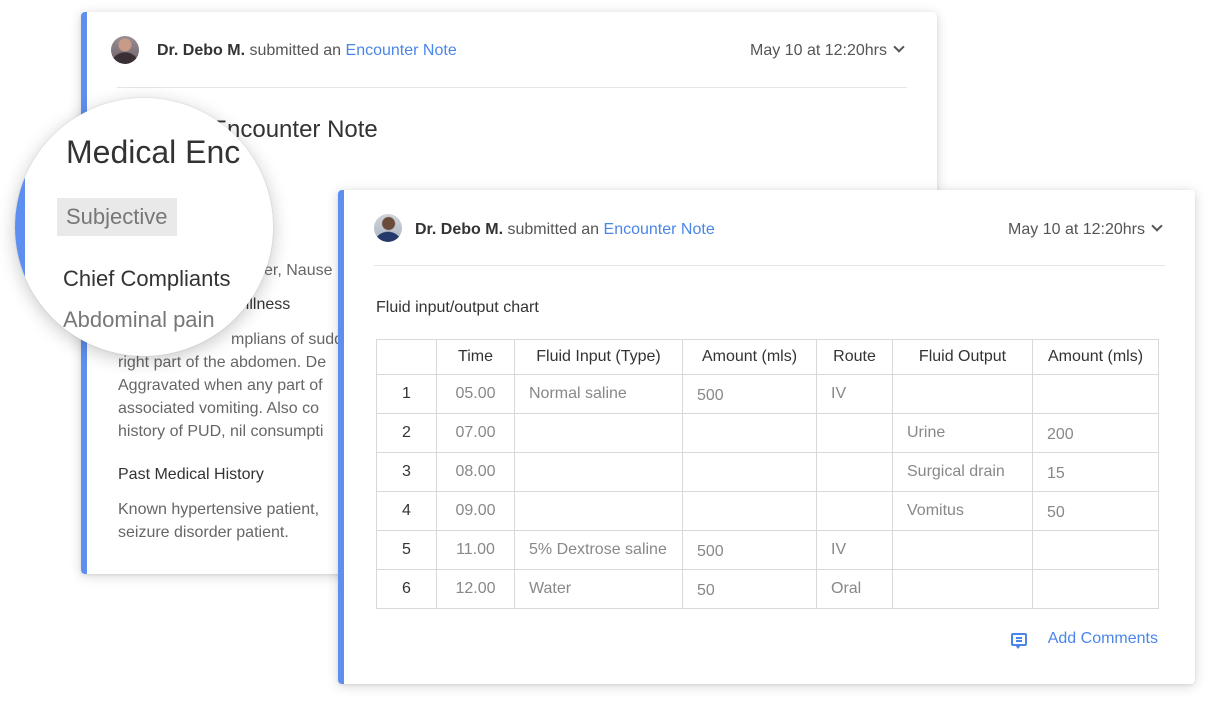 The height and width of the screenshot is (705, 1214). What do you see at coordinates (153, 152) in the screenshot?
I see `magnified-title: Medical Enc` at bounding box center [153, 152].